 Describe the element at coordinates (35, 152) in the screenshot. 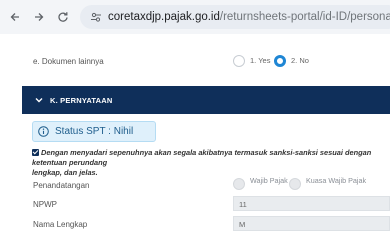

I see `declaration-checkbox` at that location.